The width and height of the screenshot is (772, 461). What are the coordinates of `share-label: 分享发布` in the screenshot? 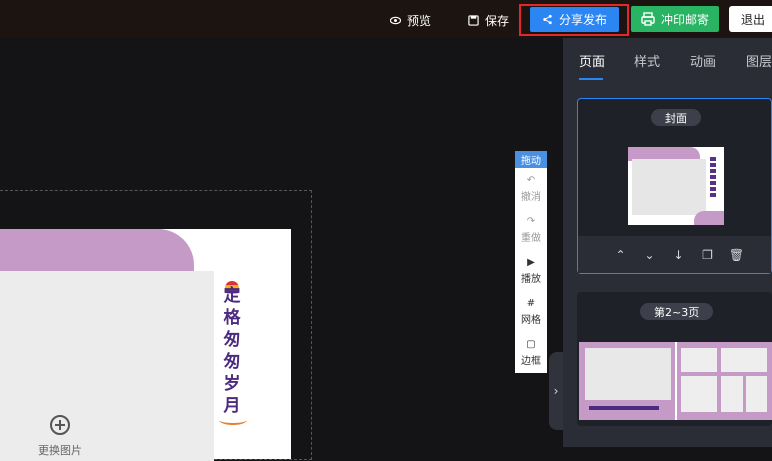 It's located at (582, 20).